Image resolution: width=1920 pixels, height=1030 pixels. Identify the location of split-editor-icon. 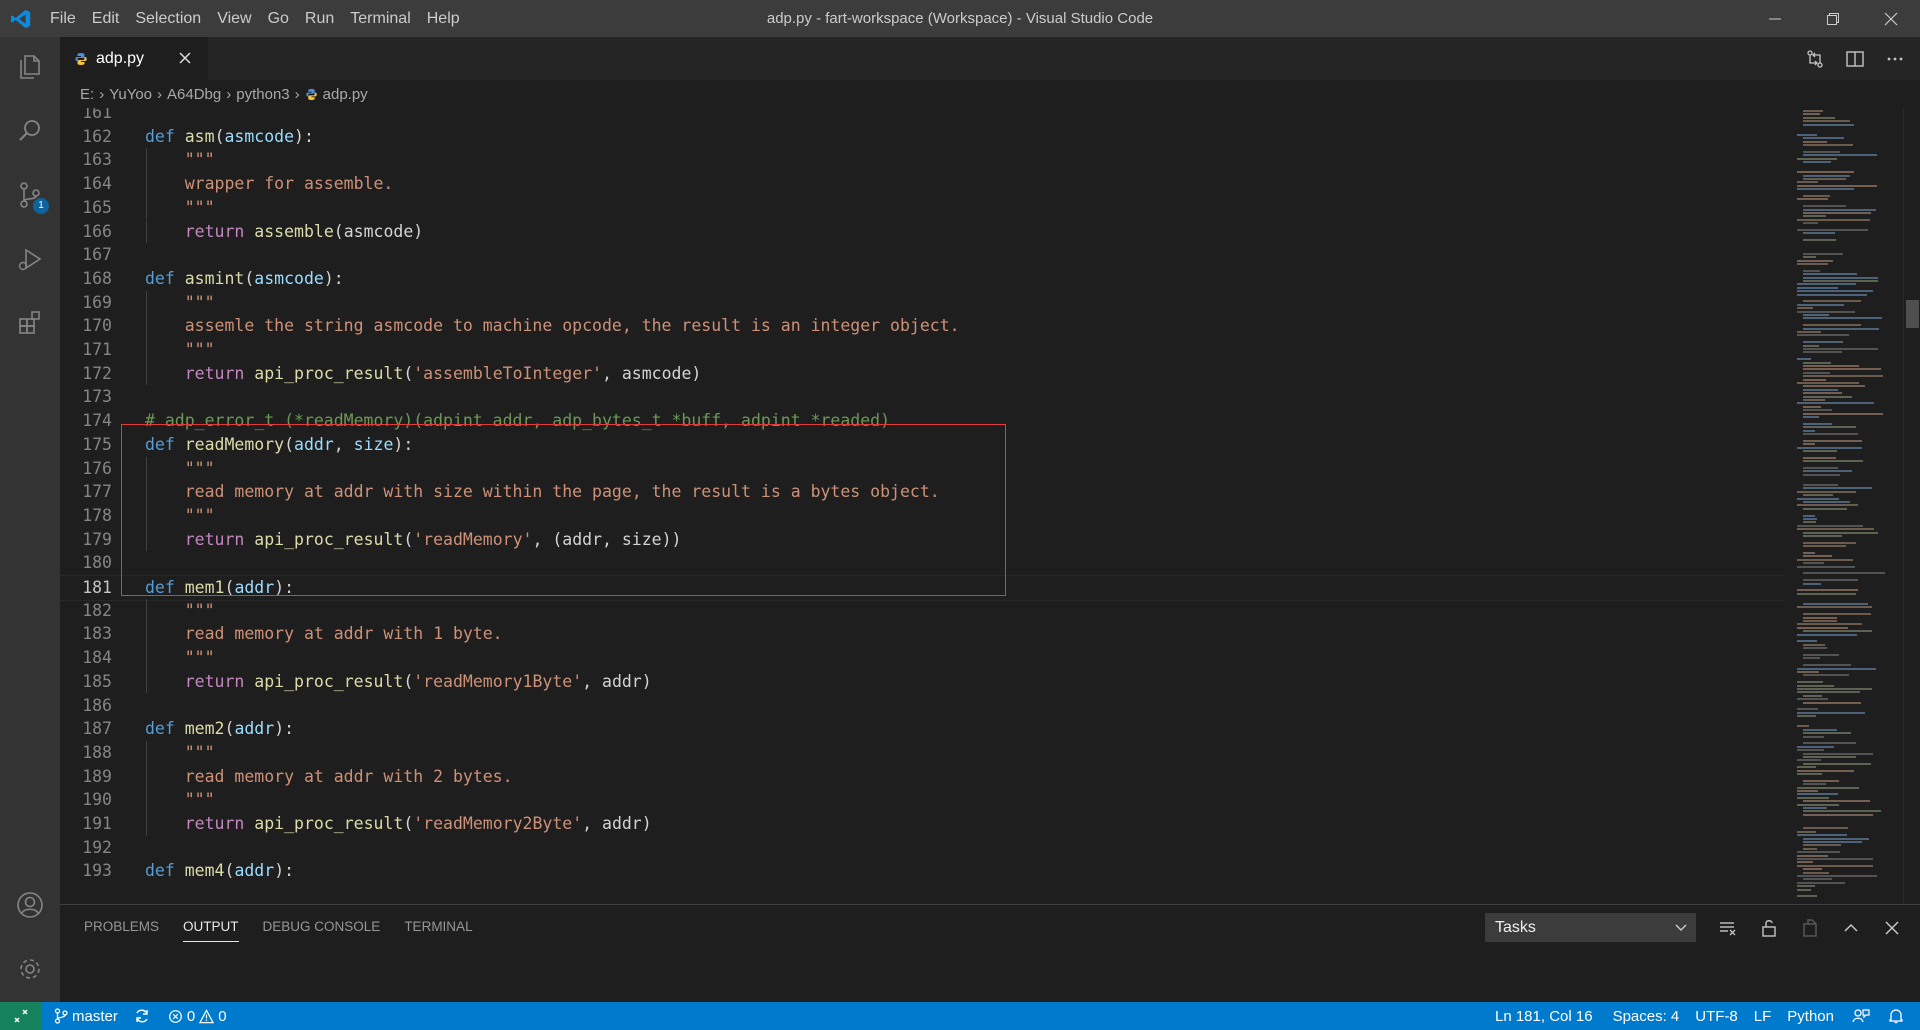
(1855, 58).